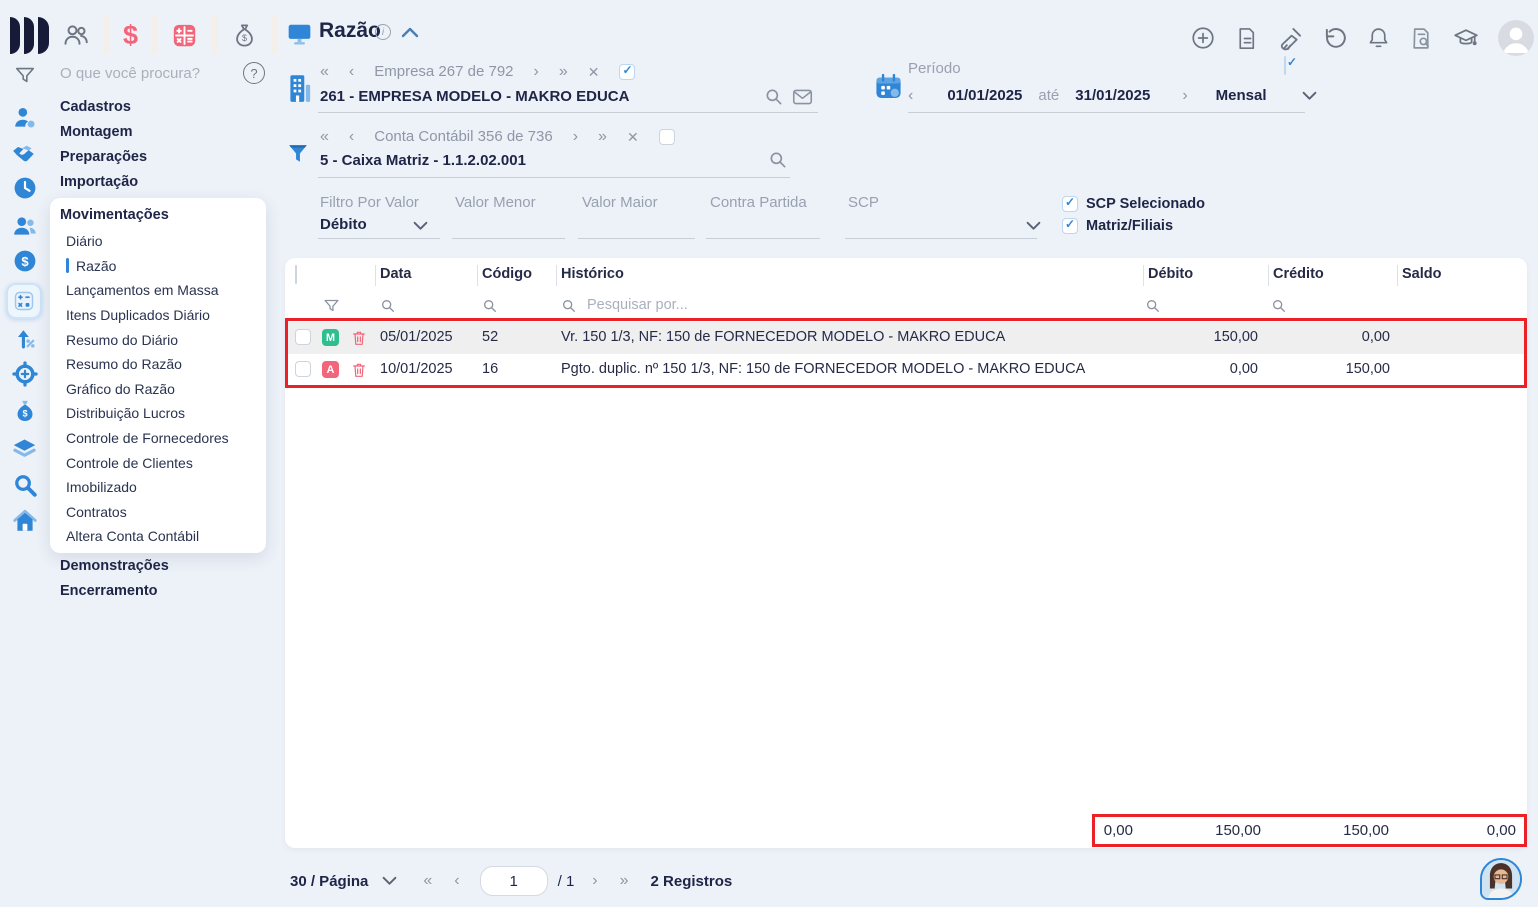 The image size is (1538, 907). Describe the element at coordinates (383, 32) in the screenshot. I see `info-icon: i` at that location.